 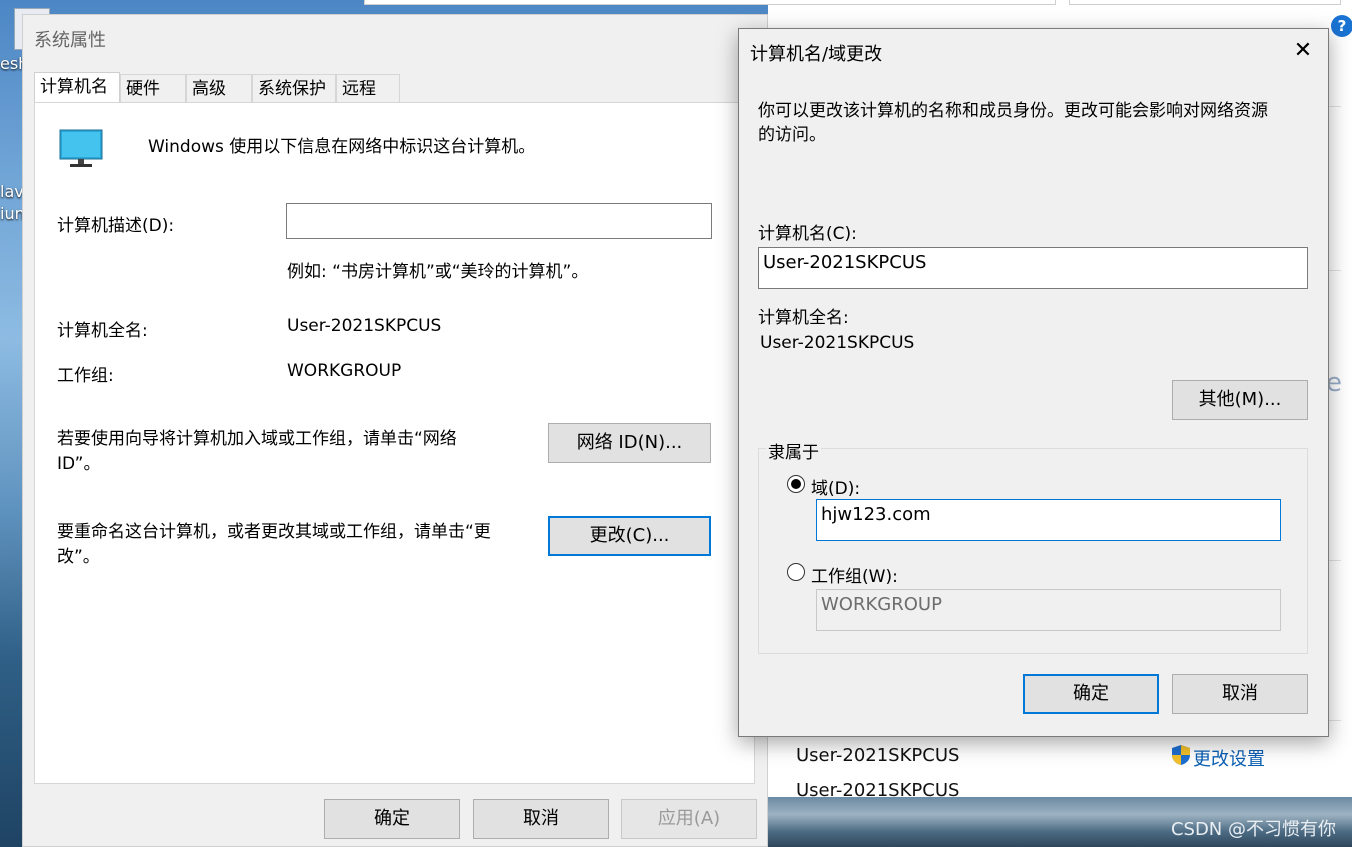 What do you see at coordinates (792, 135) in the screenshot?
I see `rename-intro-cont: 的访问。` at bounding box center [792, 135].